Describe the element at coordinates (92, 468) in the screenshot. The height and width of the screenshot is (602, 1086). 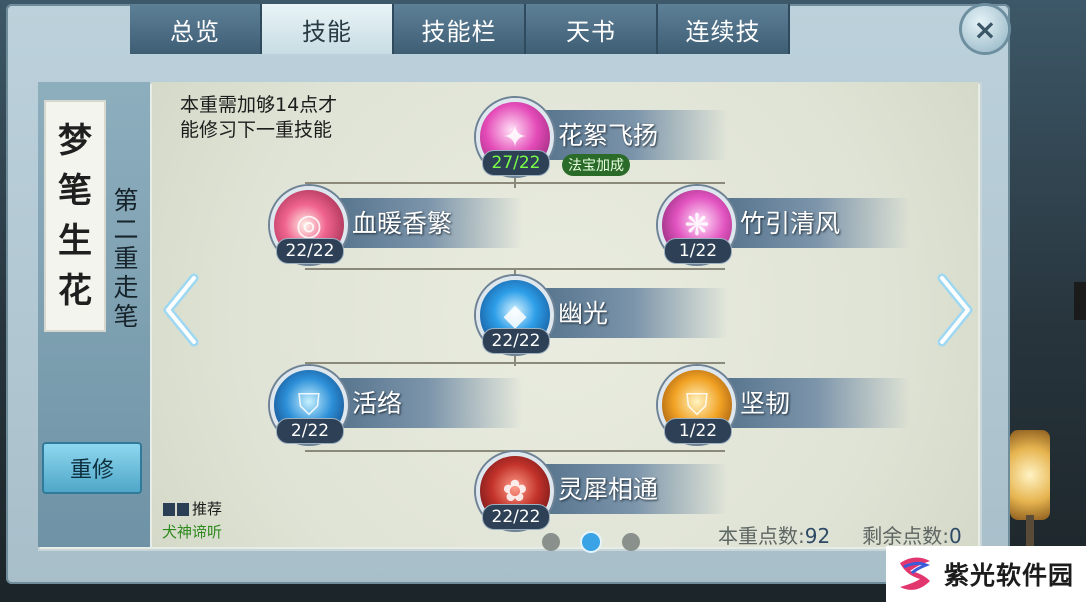
I see `reset-skills-button: 重修` at that location.